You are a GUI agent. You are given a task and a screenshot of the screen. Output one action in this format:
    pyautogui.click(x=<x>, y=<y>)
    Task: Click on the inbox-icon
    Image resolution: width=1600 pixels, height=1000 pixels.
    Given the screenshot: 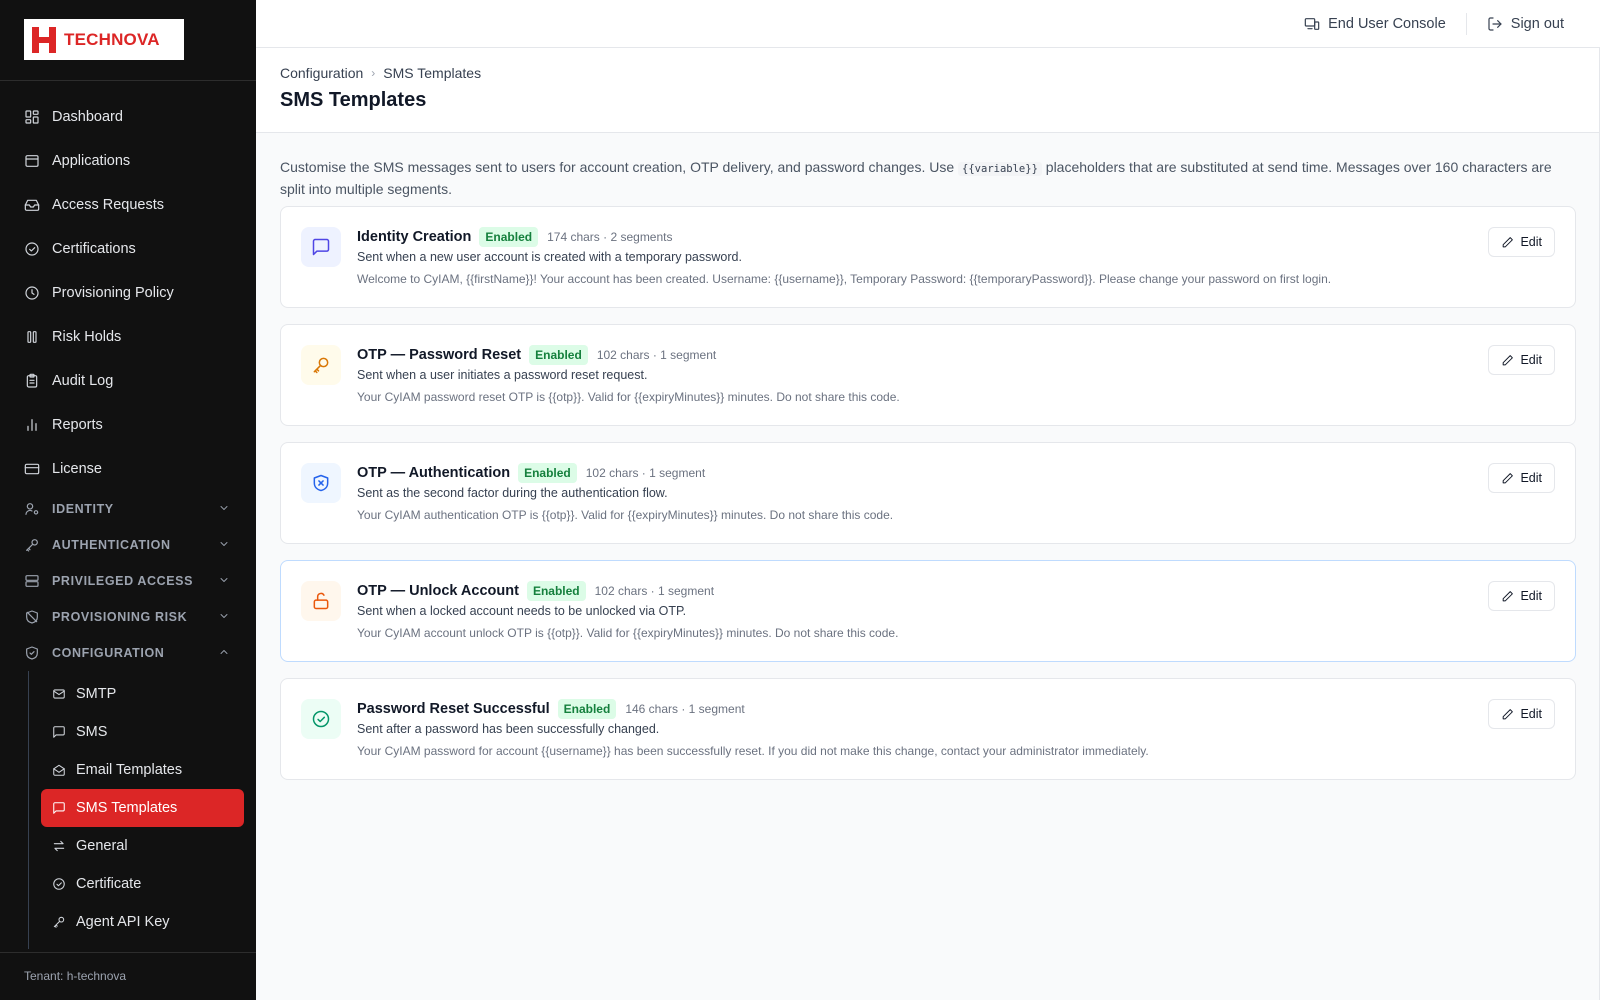 What is the action you would take?
    pyautogui.click(x=32, y=205)
    